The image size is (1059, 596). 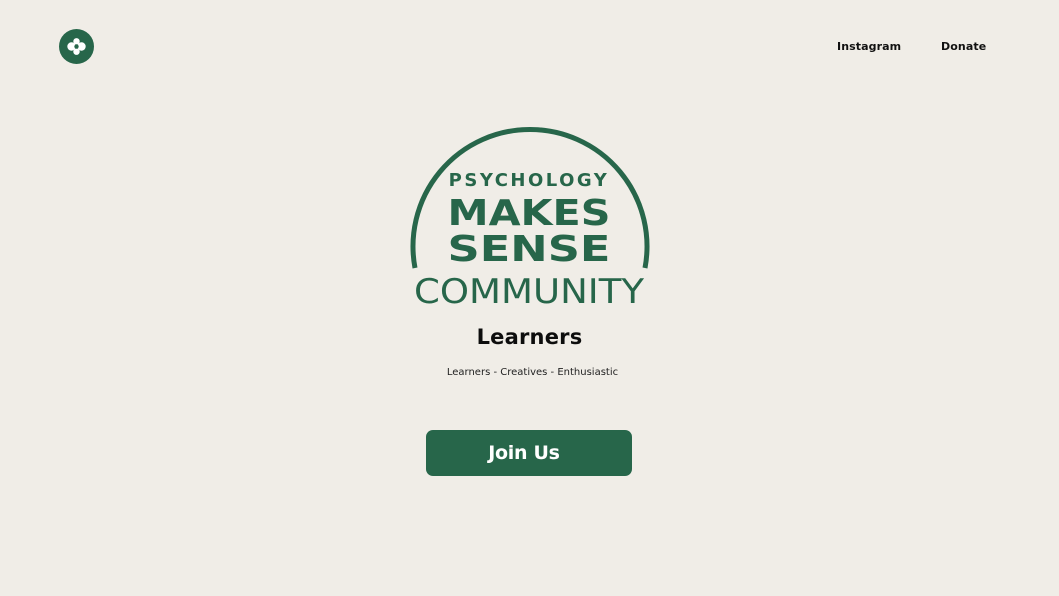 What do you see at coordinates (963, 46) in the screenshot?
I see `nav-link-donate: Donate` at bounding box center [963, 46].